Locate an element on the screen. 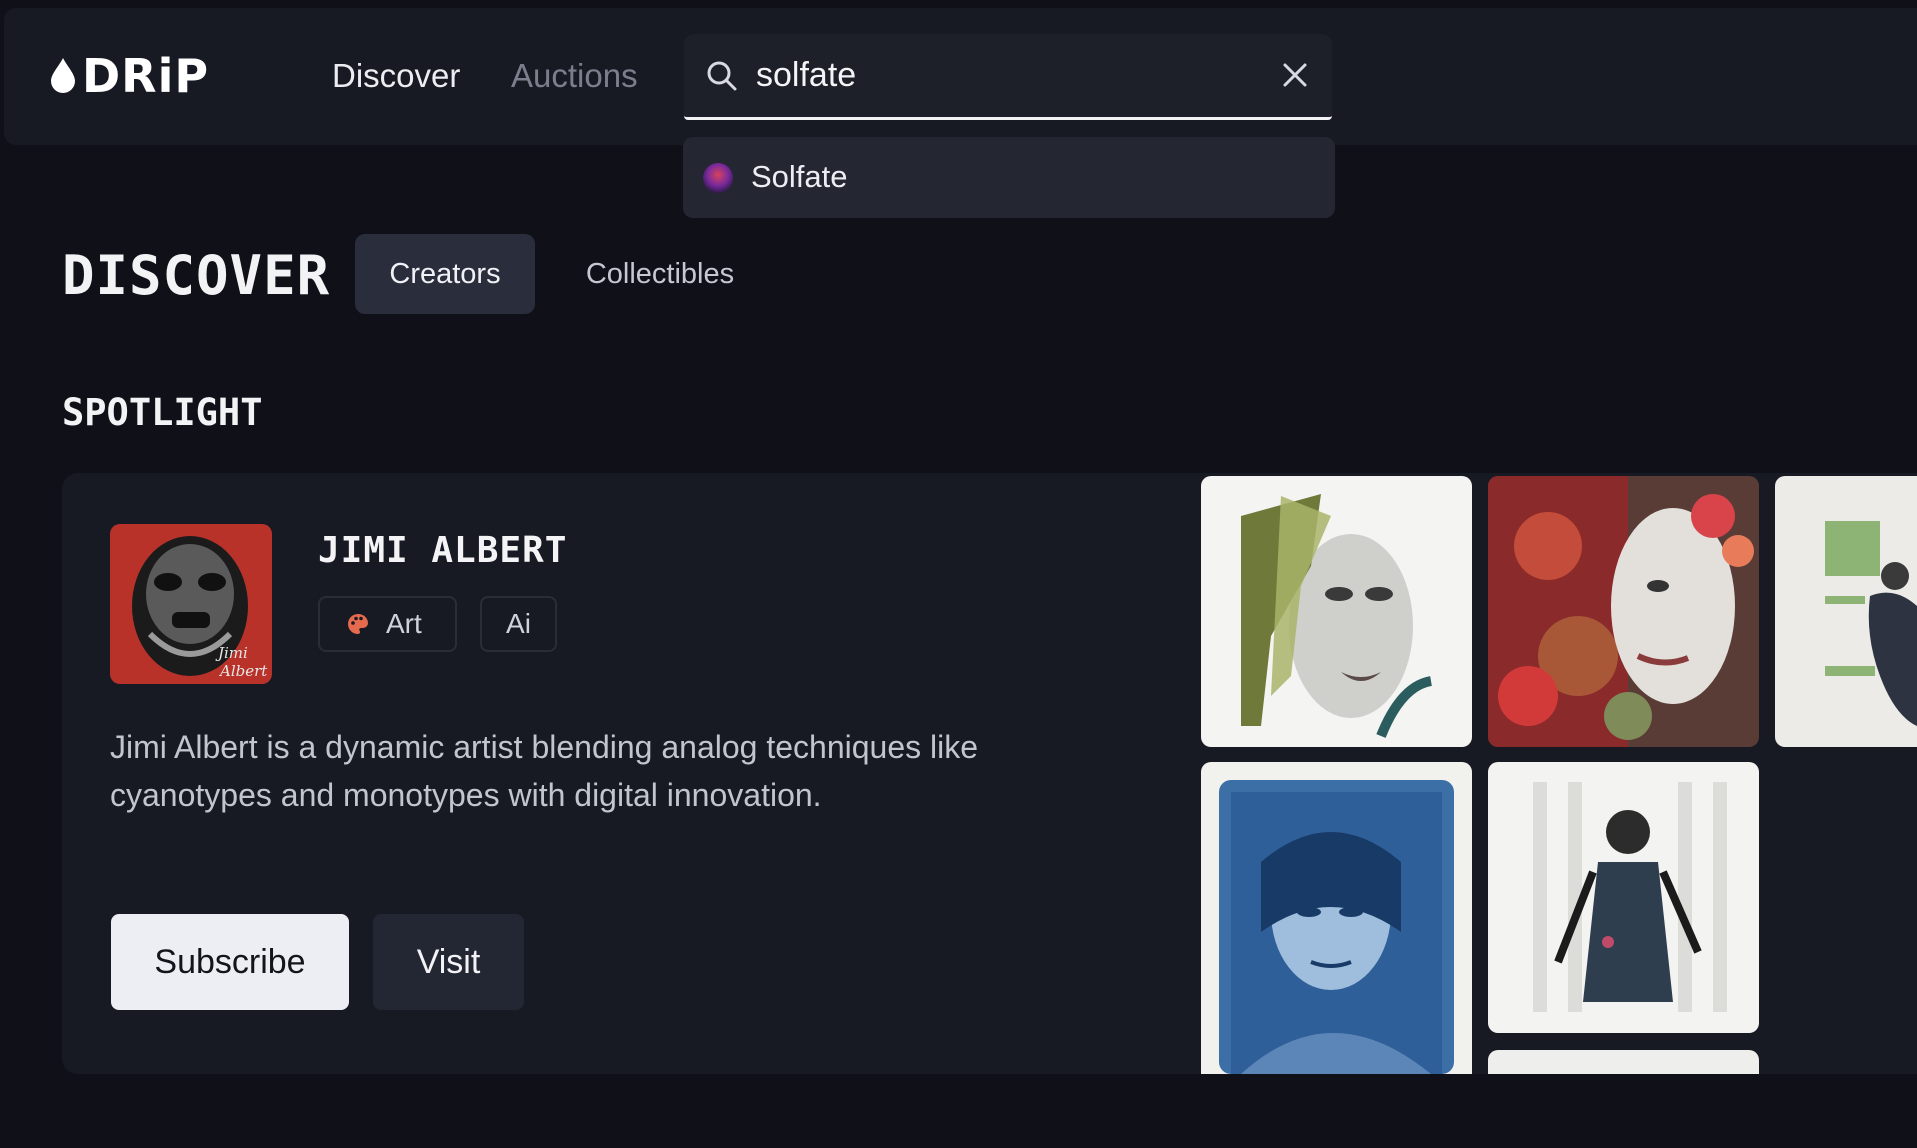 The width and height of the screenshot is (1917, 1148). drip-logo: DRiP is located at coordinates (129, 76).